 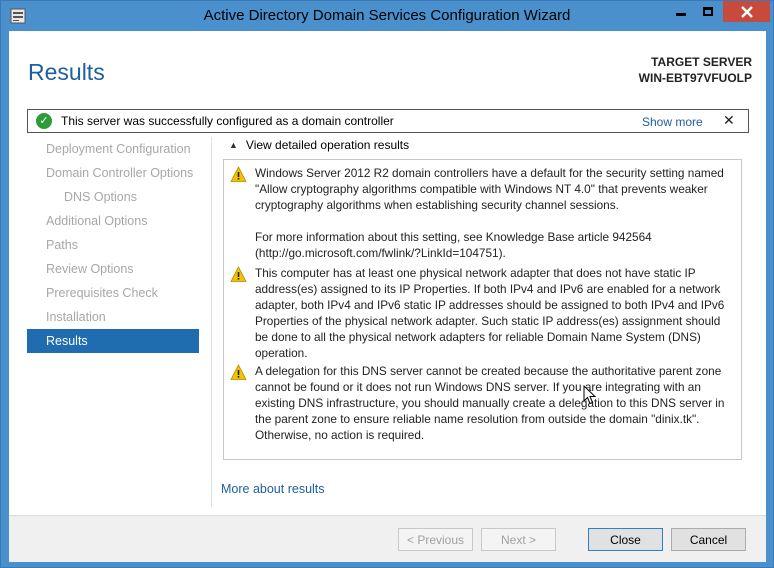 What do you see at coordinates (729, 120) in the screenshot?
I see `banner-close-icon: ✕` at bounding box center [729, 120].